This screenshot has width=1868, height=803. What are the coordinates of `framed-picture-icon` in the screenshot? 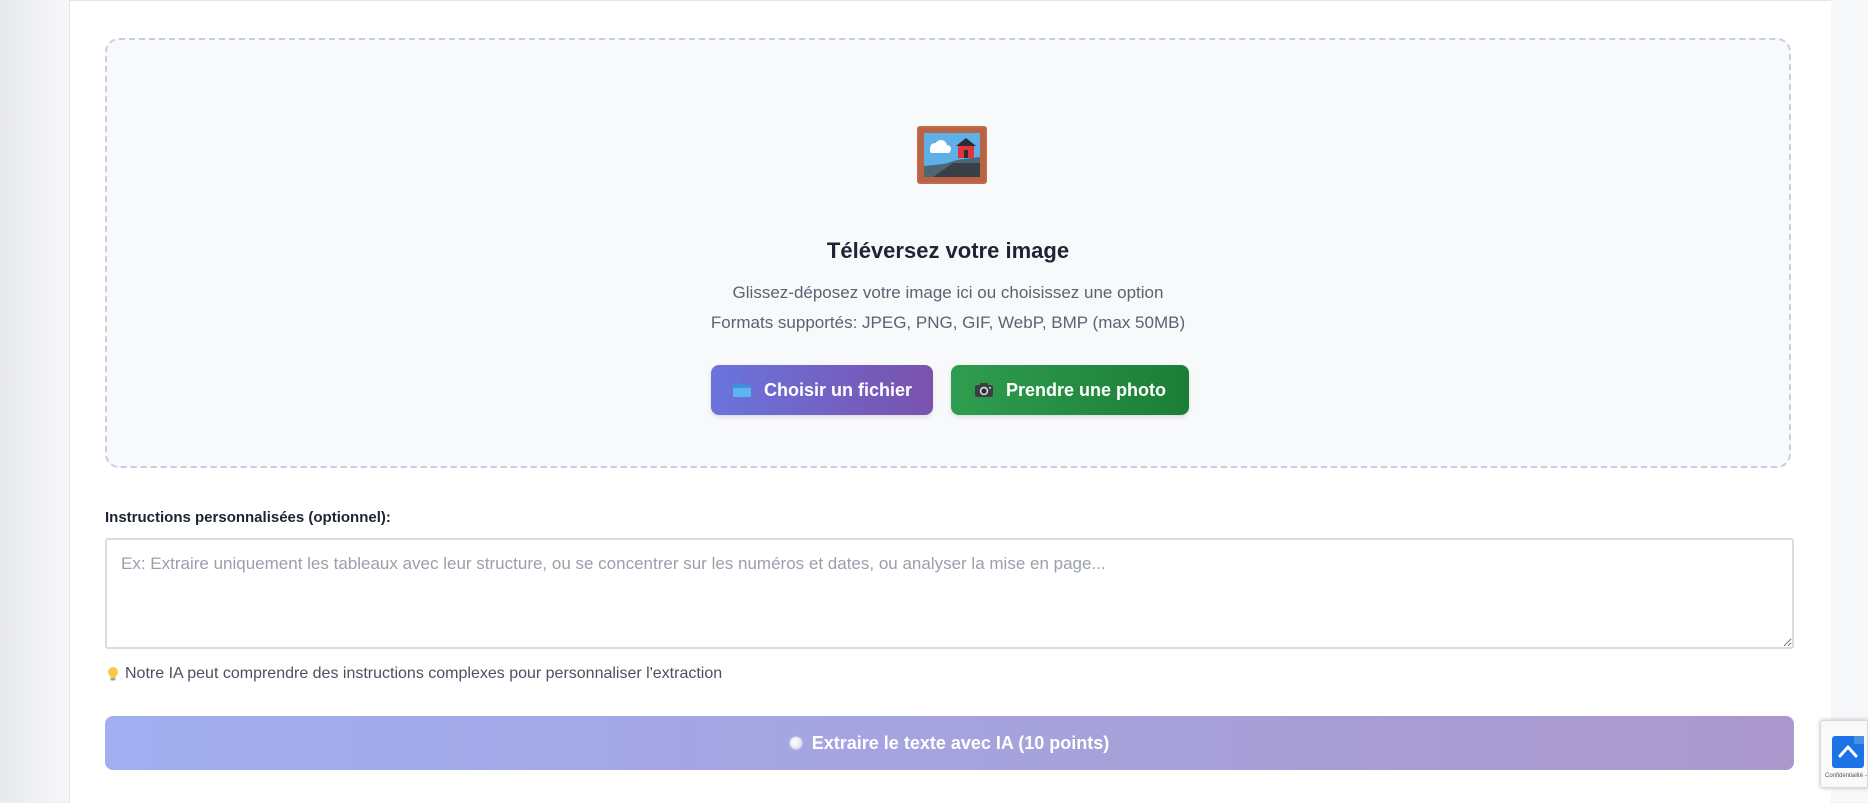 It's located at (952, 155).